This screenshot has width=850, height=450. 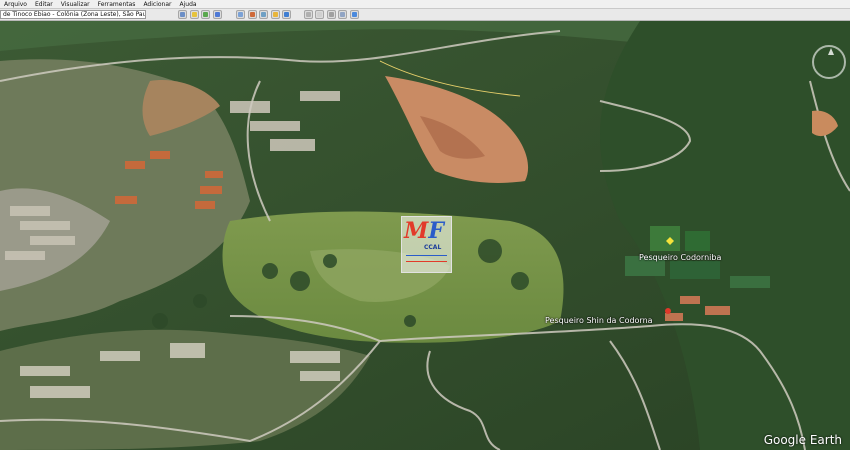 I want to click on overlay-icon, so click(x=240, y=14).